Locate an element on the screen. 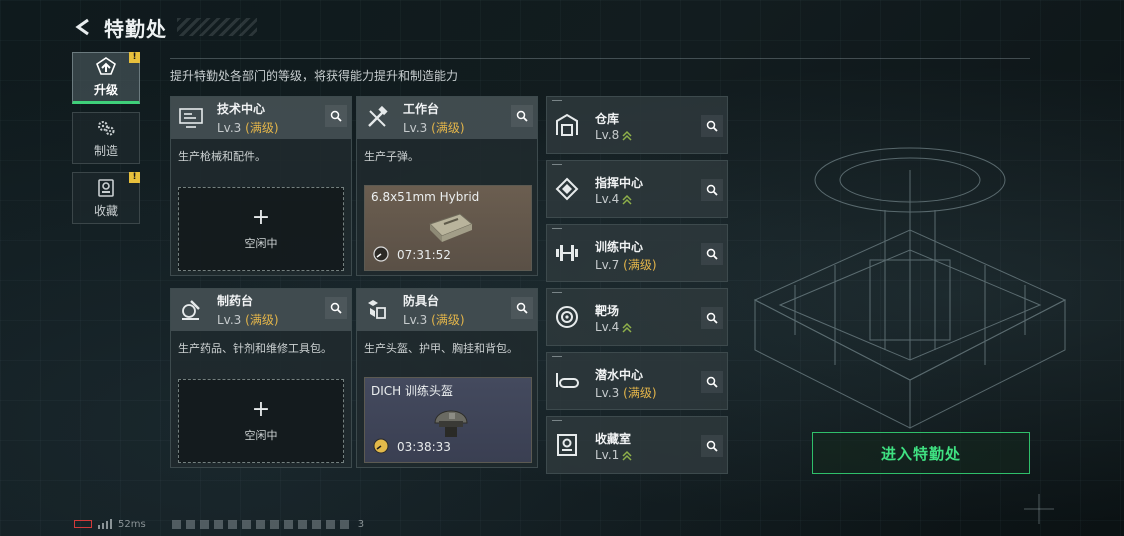  production-slot-active: 6.8x51mm Hybrid 07:31:52 is located at coordinates (448, 228).